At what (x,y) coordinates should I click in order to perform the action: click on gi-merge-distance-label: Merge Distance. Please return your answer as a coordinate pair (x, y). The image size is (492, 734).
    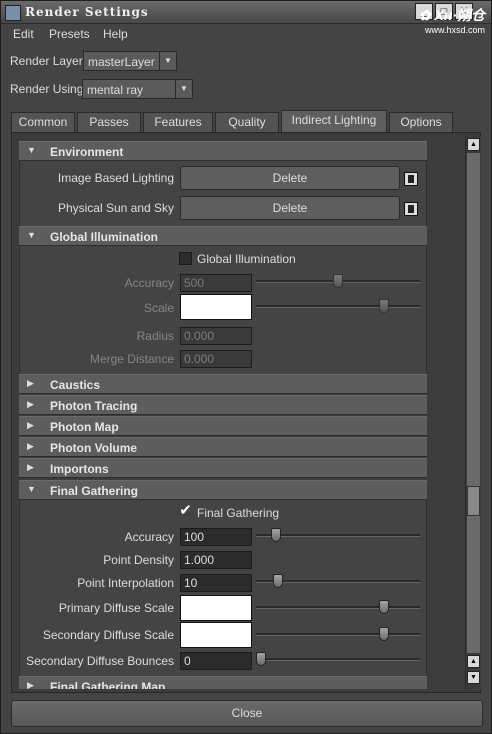
    Looking at the image, I should click on (131, 359).